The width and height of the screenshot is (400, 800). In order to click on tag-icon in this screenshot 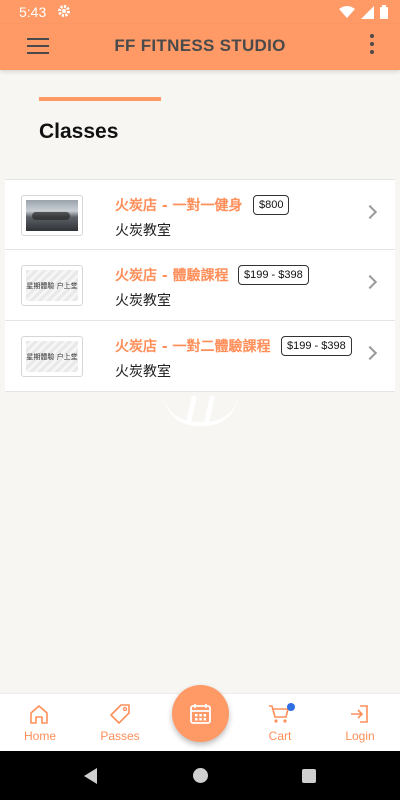, I will do `click(120, 714)`.